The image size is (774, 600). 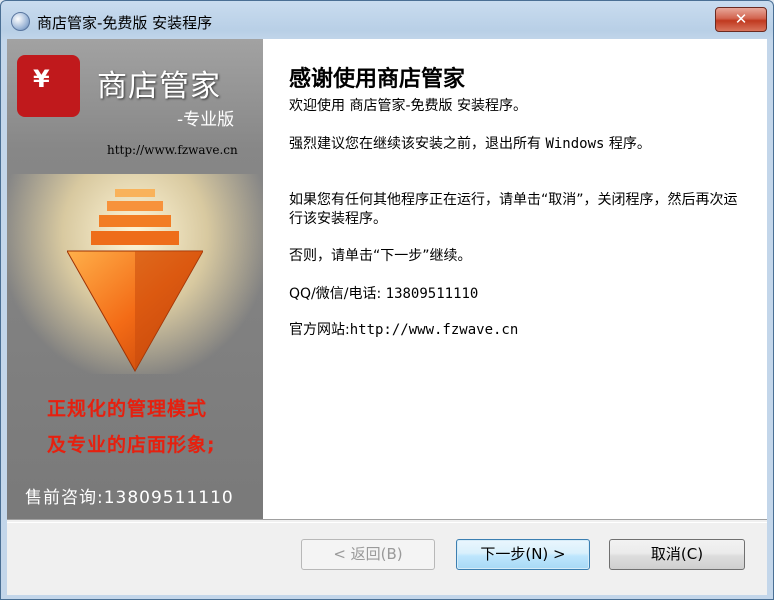 I want to click on next-button: 下一步(N) >, so click(x=523, y=554).